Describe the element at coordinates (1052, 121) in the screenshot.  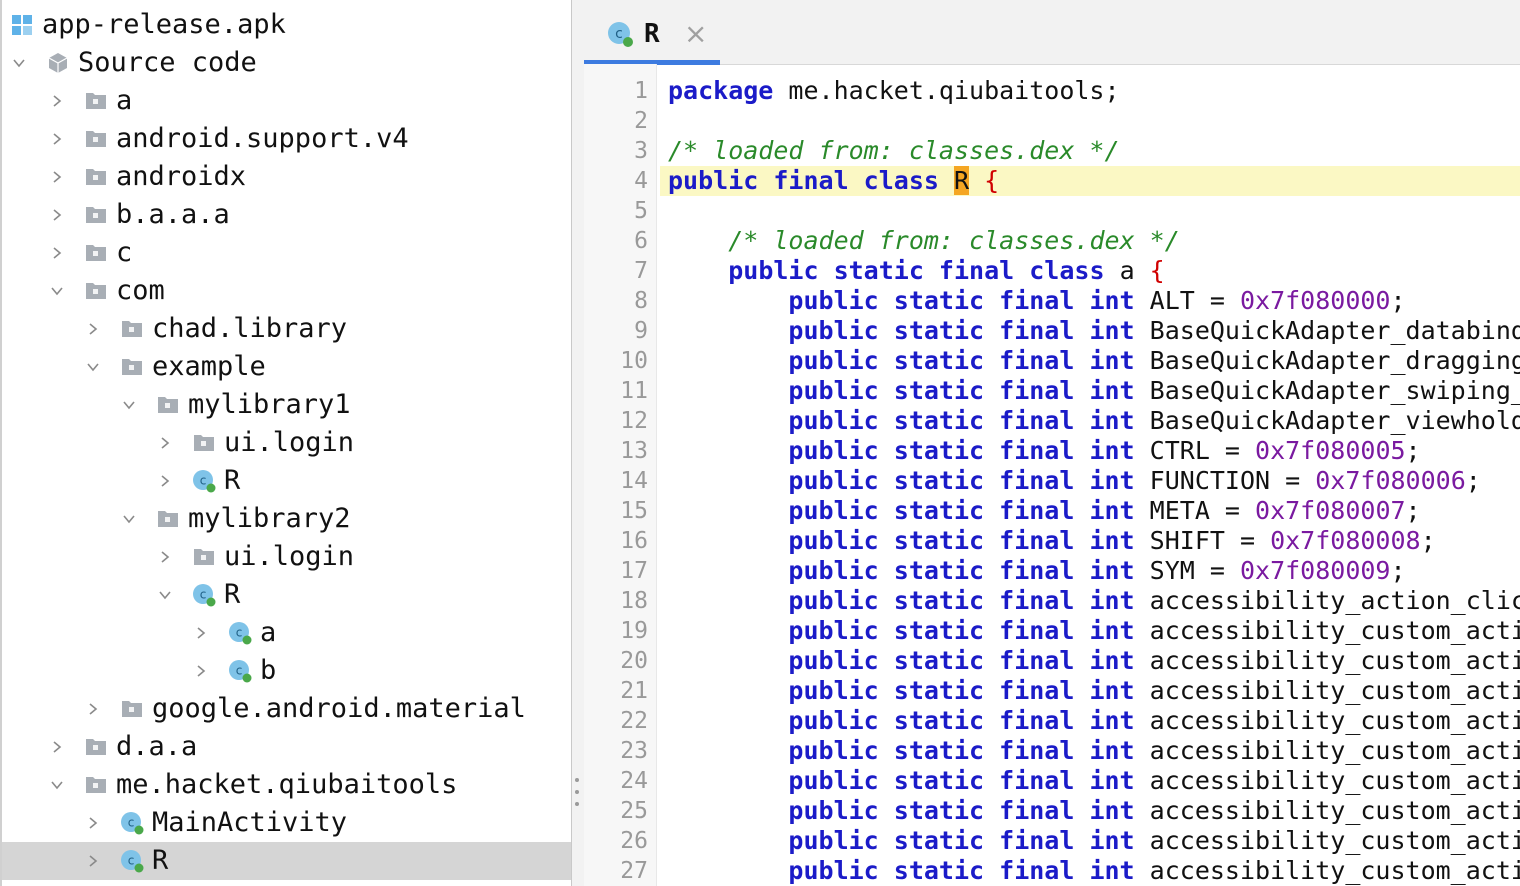
I see `code-line: 2` at that location.